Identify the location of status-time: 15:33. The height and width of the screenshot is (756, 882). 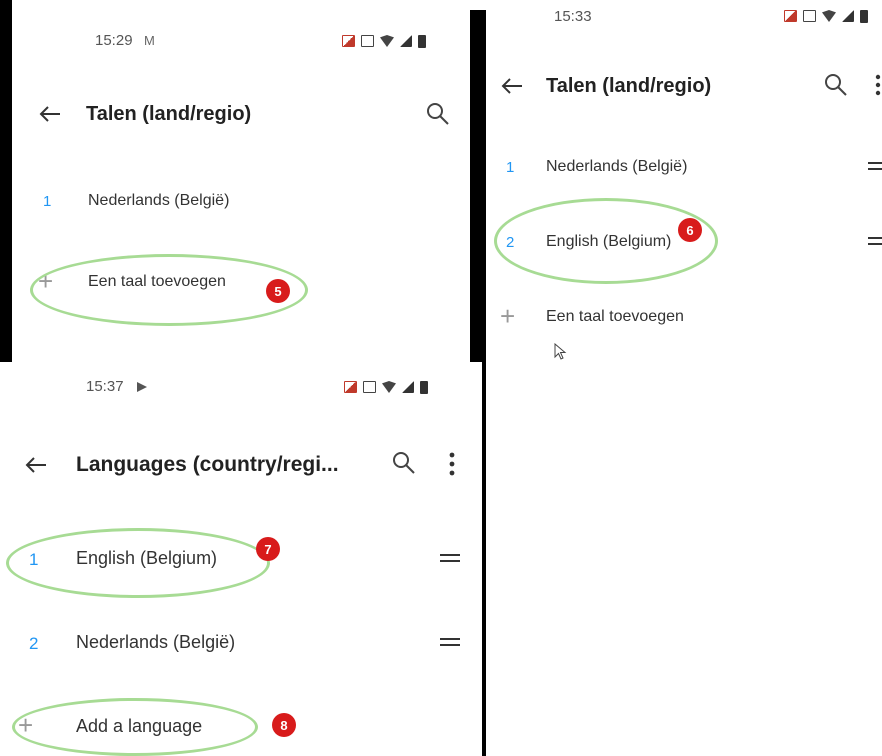
(573, 16).